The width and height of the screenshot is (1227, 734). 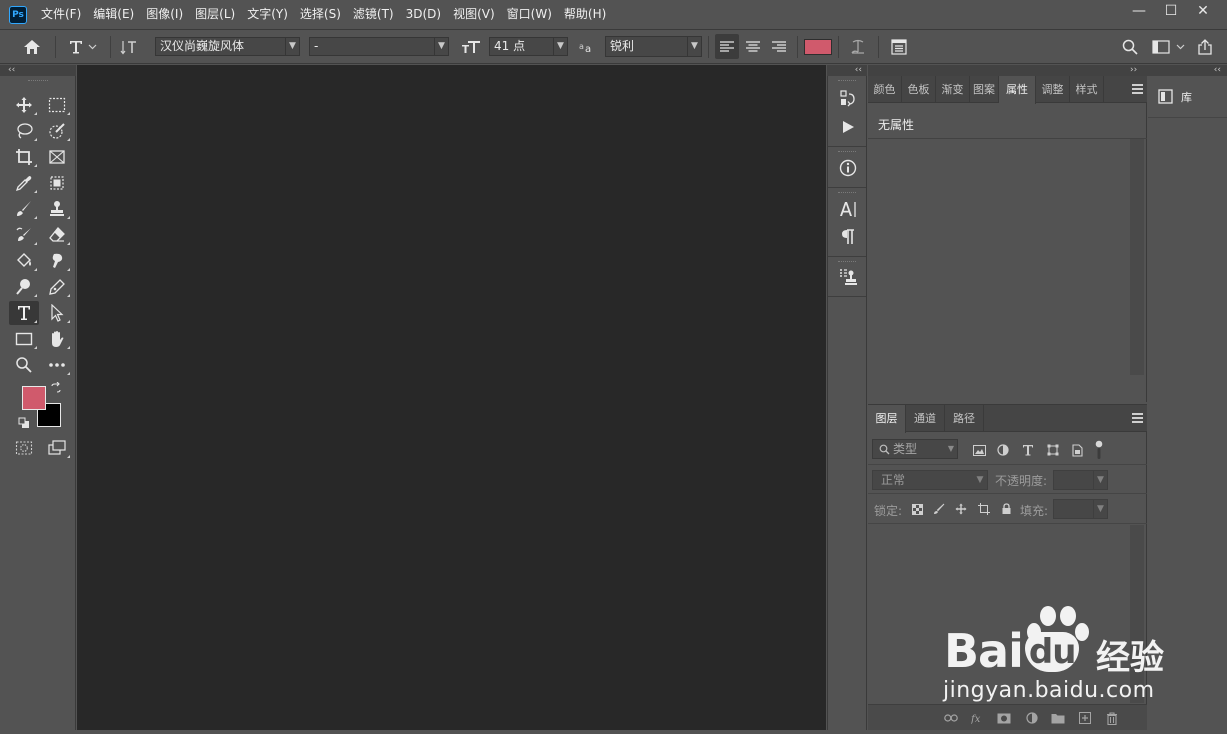 What do you see at coordinates (1053, 89) in the screenshot?
I see `tab-adjustments: 调整` at bounding box center [1053, 89].